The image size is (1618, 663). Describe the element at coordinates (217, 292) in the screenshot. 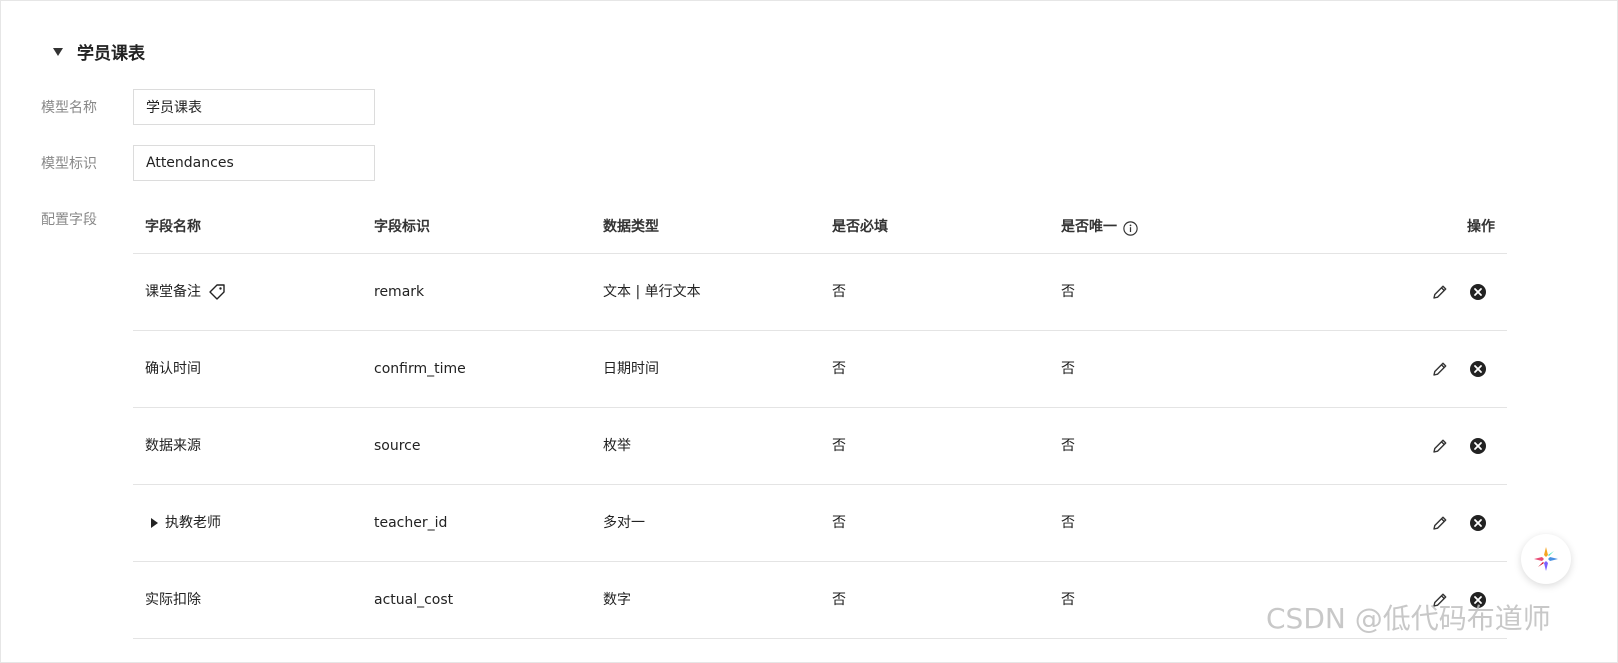

I see `tag-icon` at that location.